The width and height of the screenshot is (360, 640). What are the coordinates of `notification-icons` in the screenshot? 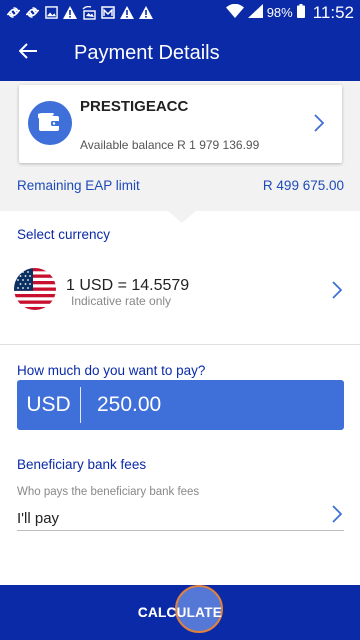 It's located at (79, 12).